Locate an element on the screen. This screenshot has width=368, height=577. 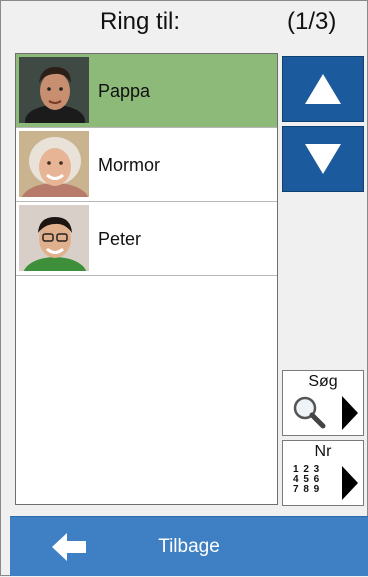
magnifier-icon is located at coordinates (309, 412).